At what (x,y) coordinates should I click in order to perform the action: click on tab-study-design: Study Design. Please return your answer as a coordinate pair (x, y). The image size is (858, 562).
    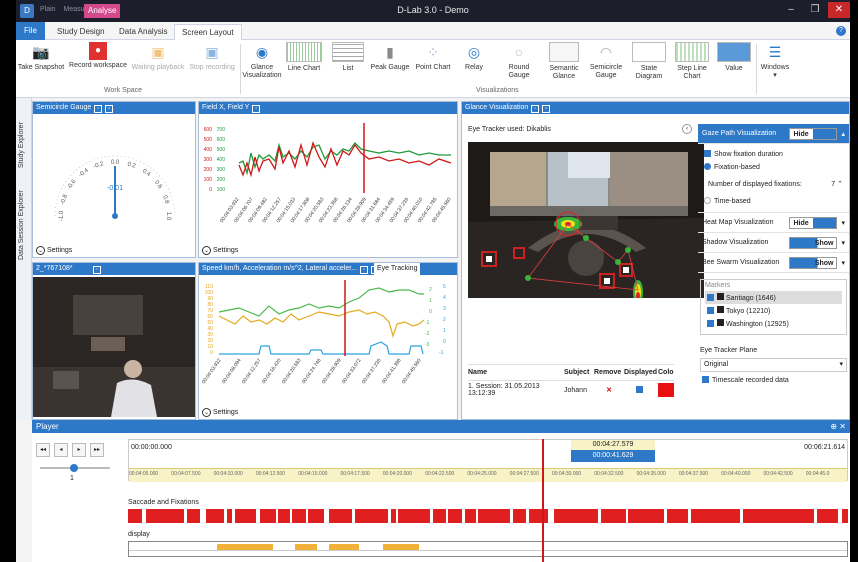
    Looking at the image, I should click on (81, 32).